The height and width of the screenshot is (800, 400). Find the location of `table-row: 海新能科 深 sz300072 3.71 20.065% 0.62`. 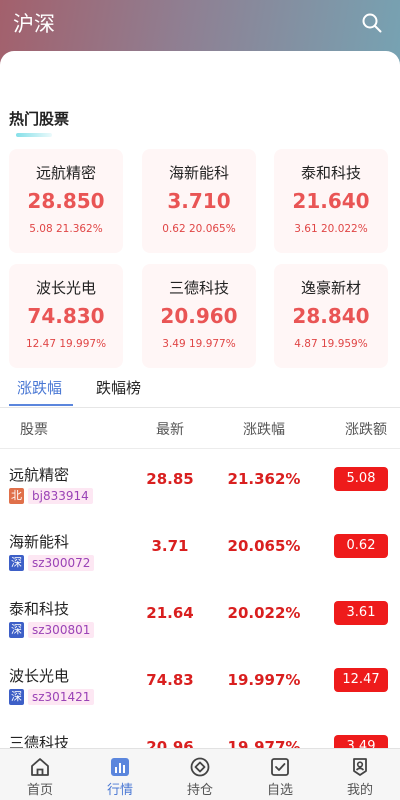

table-row: 海新能科 深 sz300072 3.71 20.065% 0.62 is located at coordinates (200, 552).